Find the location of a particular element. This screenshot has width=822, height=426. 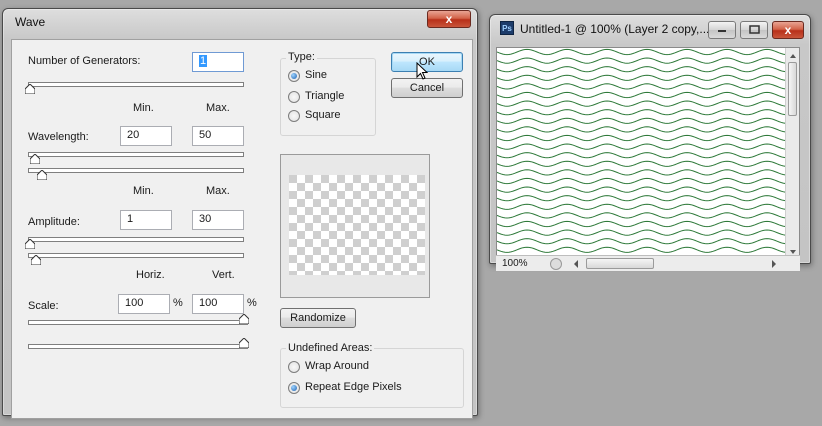

status-menu-icon is located at coordinates (556, 264).